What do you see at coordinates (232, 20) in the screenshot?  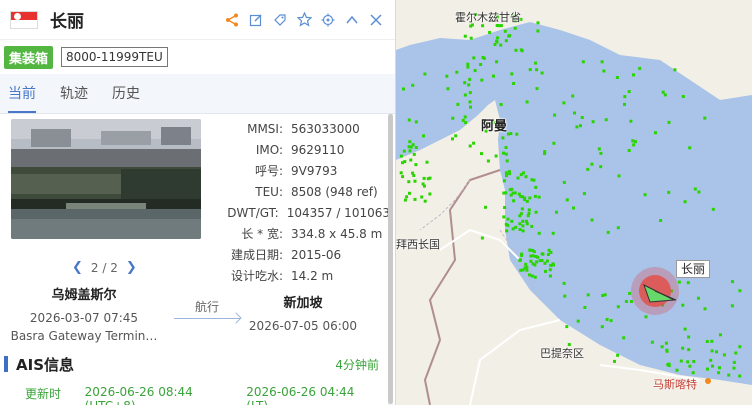 I see `share-icon` at bounding box center [232, 20].